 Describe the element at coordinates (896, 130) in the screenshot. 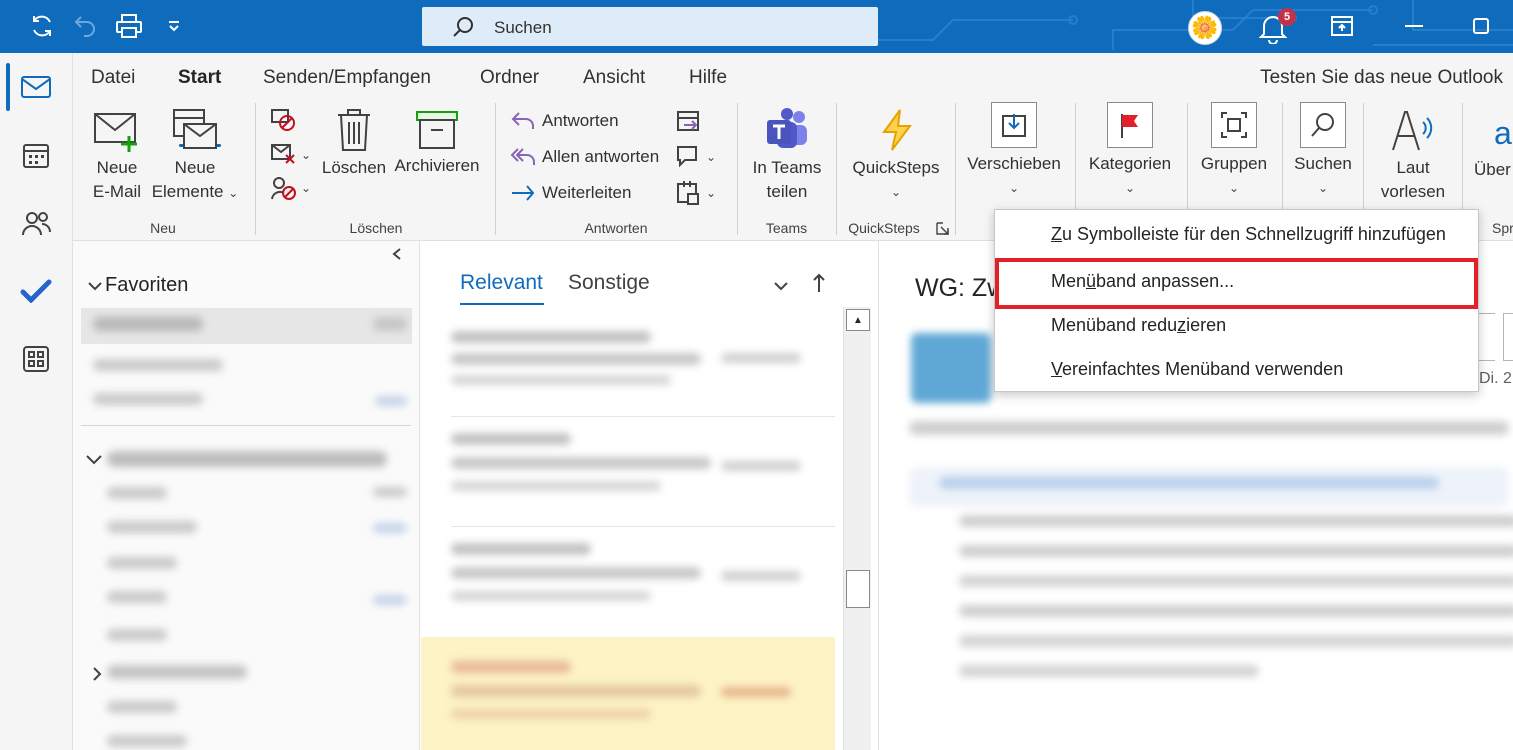

I see `lightning-icon` at that location.